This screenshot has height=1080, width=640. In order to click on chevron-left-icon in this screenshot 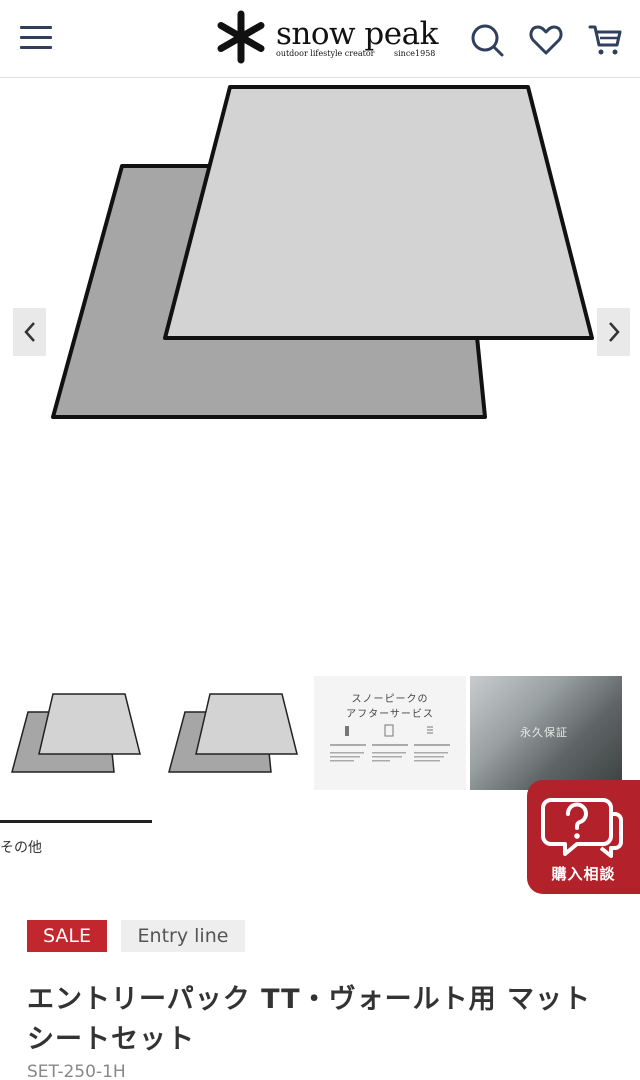, I will do `click(29, 332)`.